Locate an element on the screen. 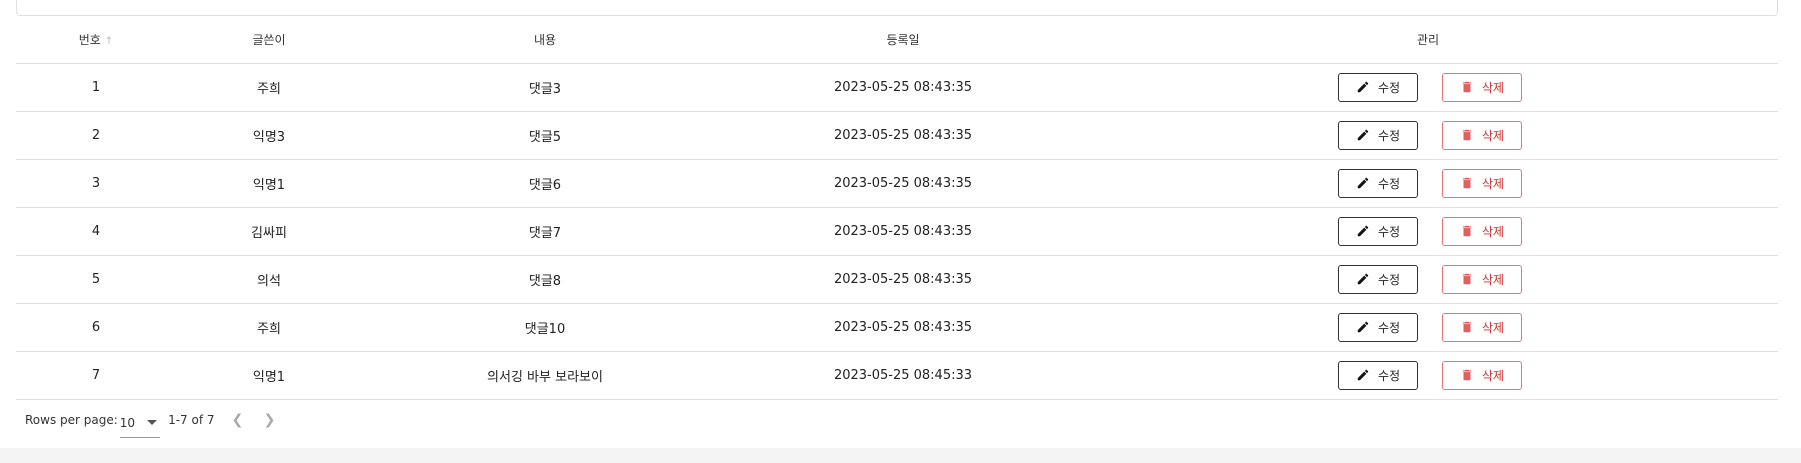 This screenshot has width=1801, height=463. cell-content: 댓글7 is located at coordinates (545, 231).